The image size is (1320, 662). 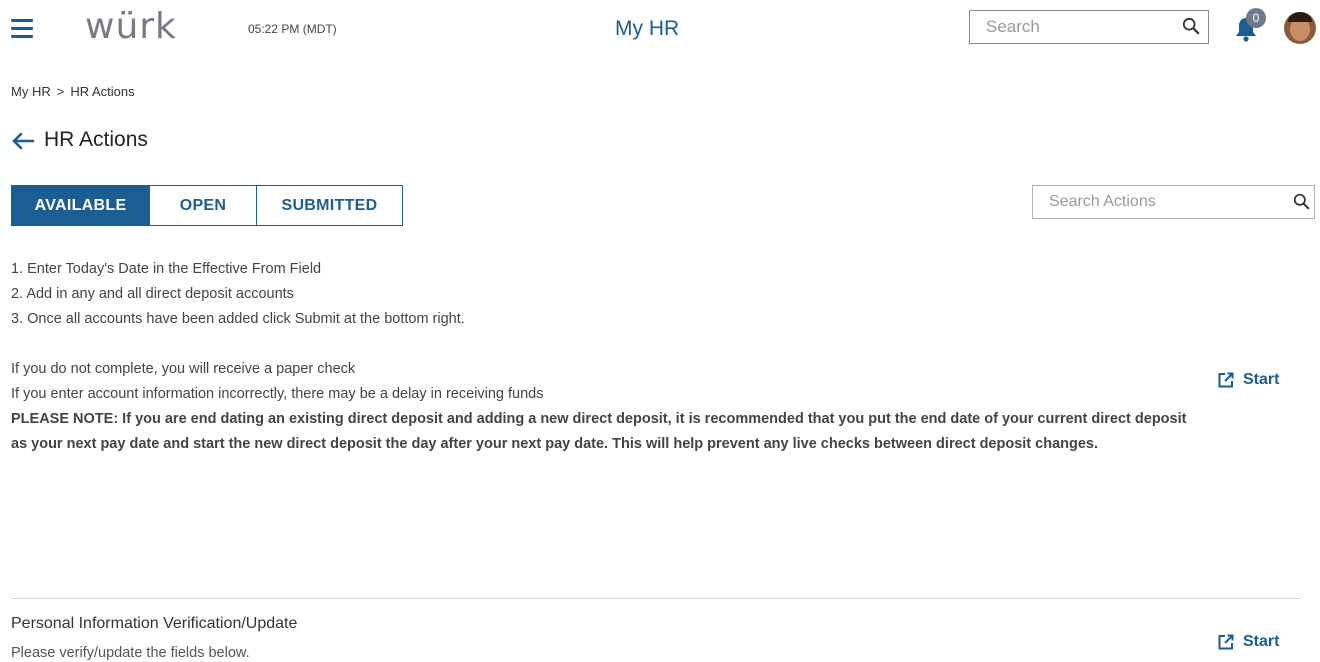 What do you see at coordinates (203, 205) in the screenshot?
I see `tab-open: OPEN` at bounding box center [203, 205].